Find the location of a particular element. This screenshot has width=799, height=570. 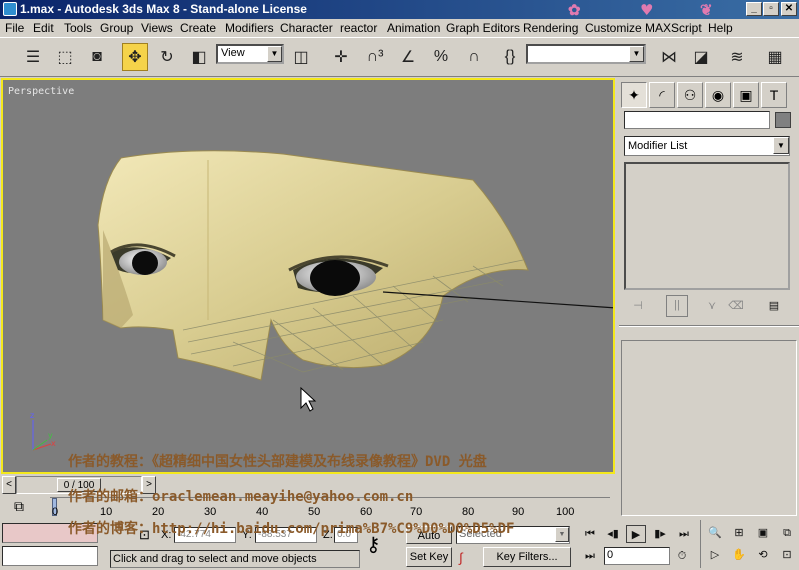

stack-controls: ⊣ || ⋎ ⌫ ▤ is located at coordinates (707, 306).